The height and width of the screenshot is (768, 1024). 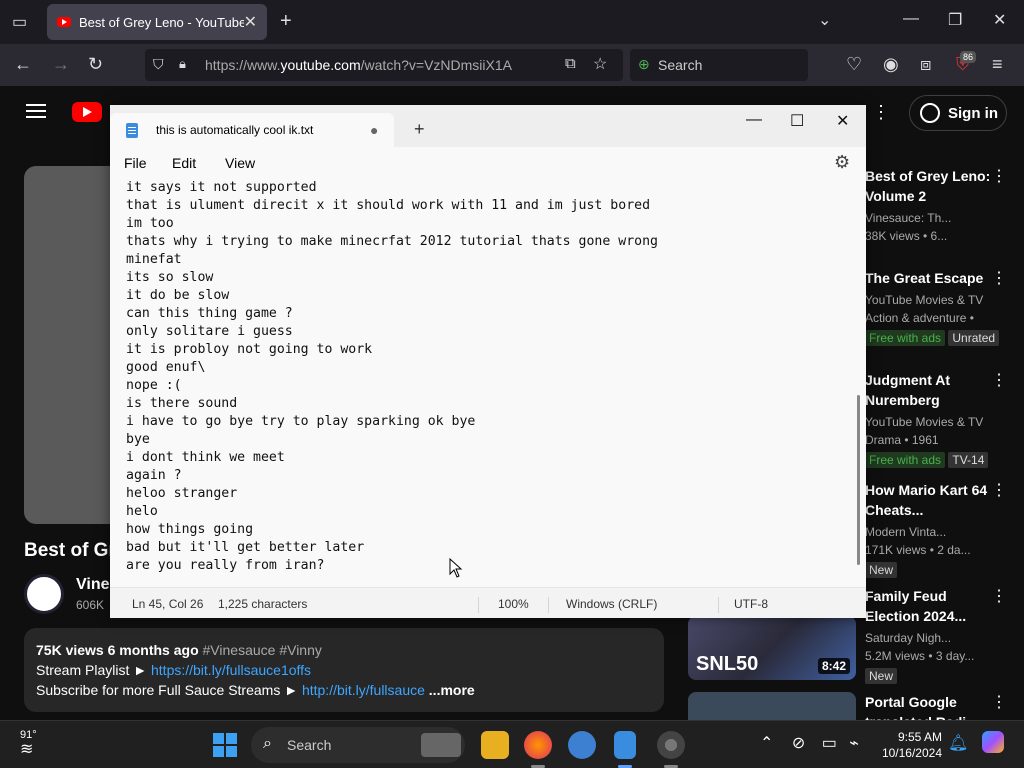 I want to click on text-line: again ?, so click(x=154, y=475).